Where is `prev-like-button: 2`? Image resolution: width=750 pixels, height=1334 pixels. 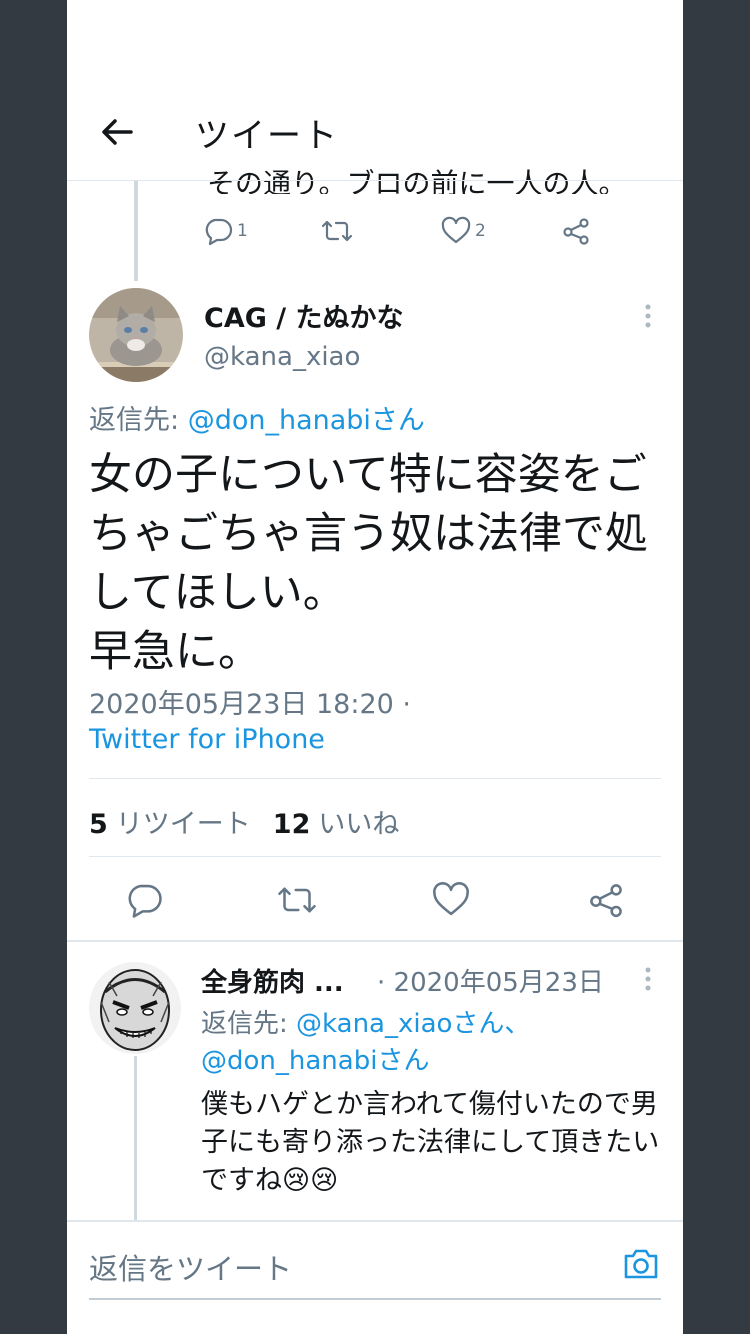
prev-like-button: 2 is located at coordinates (463, 231).